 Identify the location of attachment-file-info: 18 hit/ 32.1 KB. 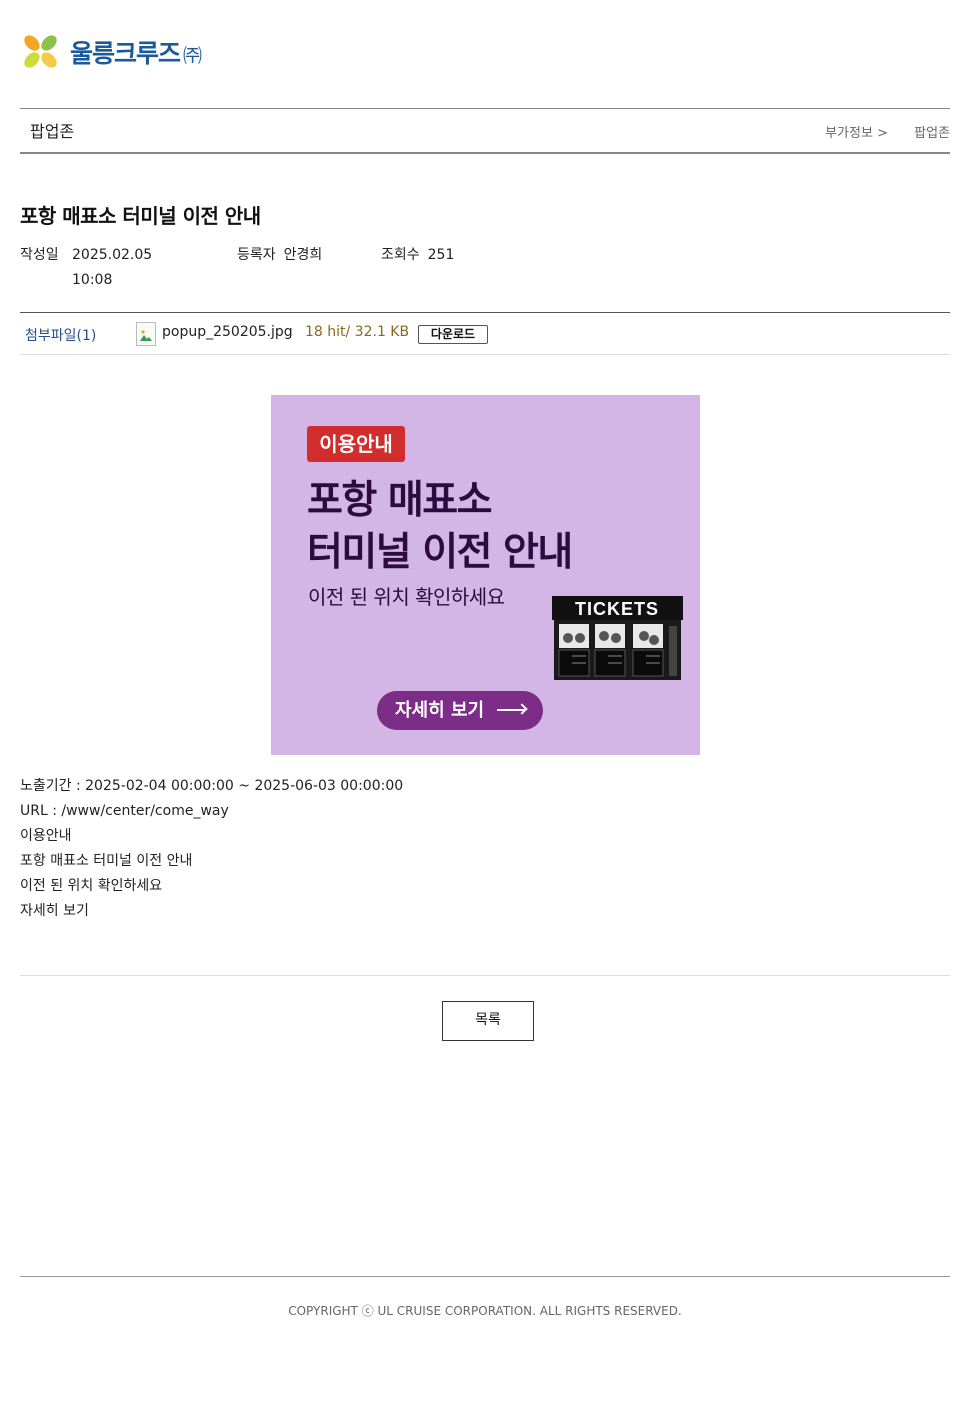
(357, 332).